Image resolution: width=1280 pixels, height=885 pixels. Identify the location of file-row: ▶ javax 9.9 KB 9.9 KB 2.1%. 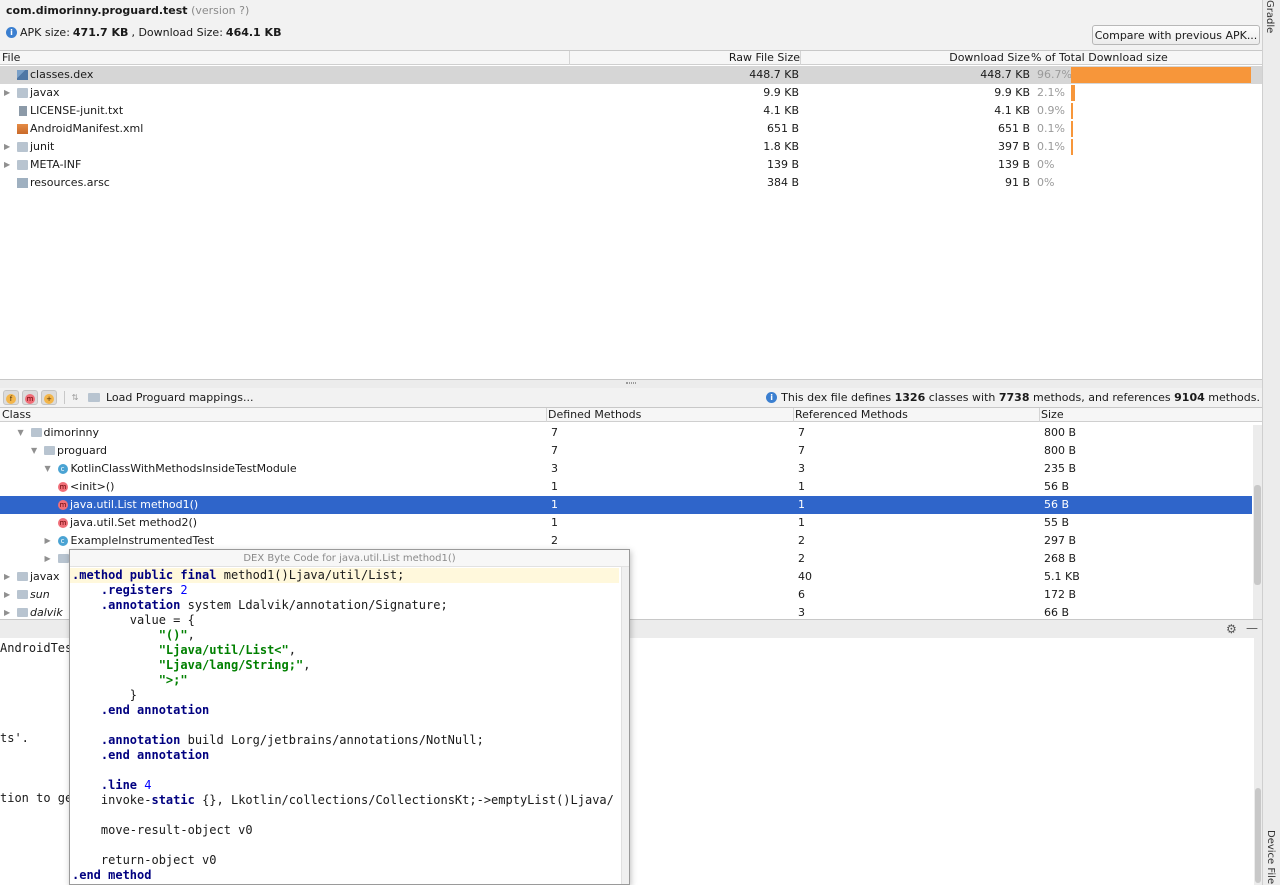
(631, 93).